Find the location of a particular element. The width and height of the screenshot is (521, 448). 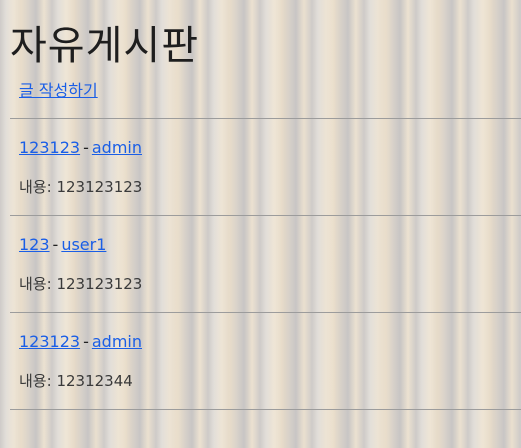

page-title: 자유게시판 is located at coordinates (104, 46).